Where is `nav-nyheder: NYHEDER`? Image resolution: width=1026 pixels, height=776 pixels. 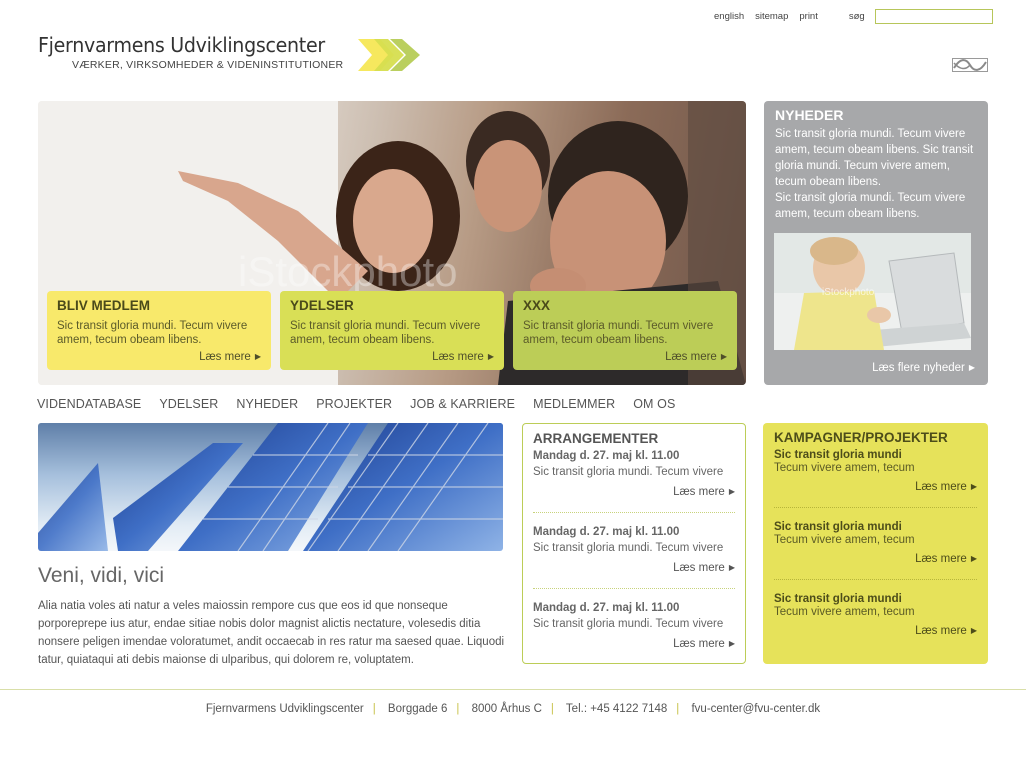
nav-nyheder: NYHEDER is located at coordinates (267, 404).